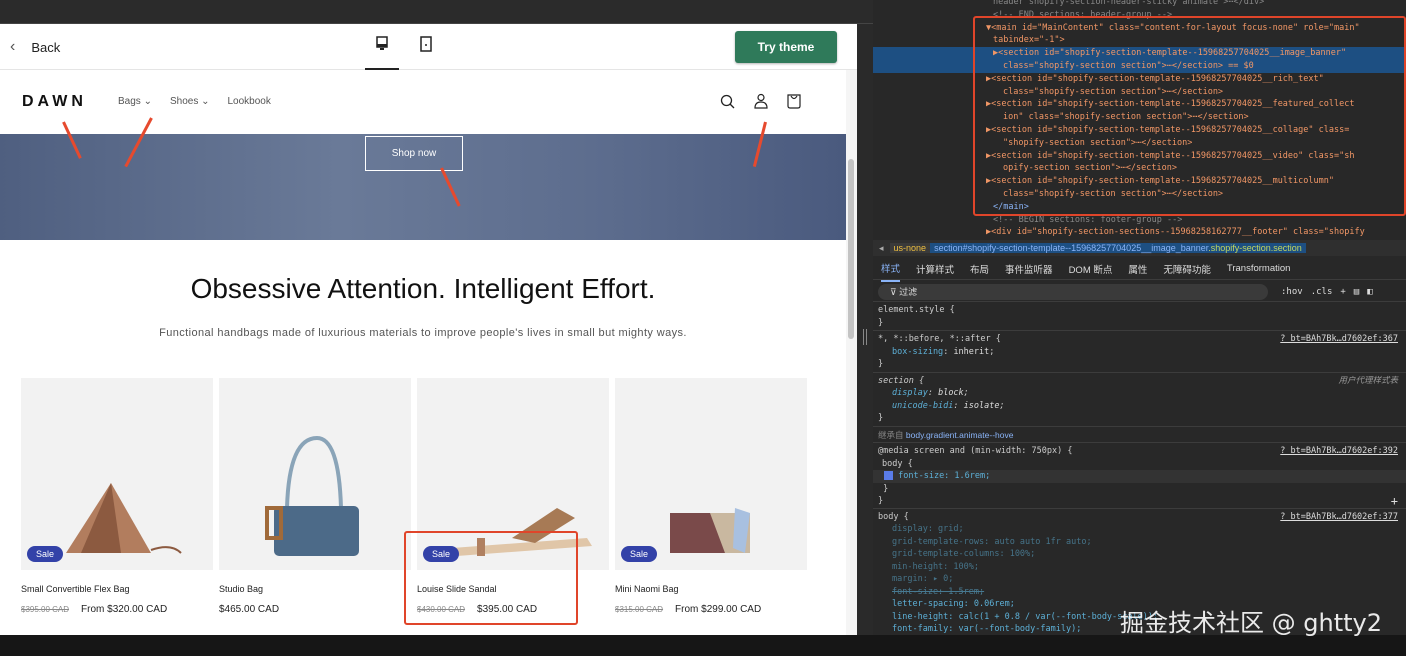 This screenshot has width=1406, height=656. What do you see at coordinates (1073, 292) in the screenshot?
I see `styles-filter-input: ⊽ 过滤` at bounding box center [1073, 292].